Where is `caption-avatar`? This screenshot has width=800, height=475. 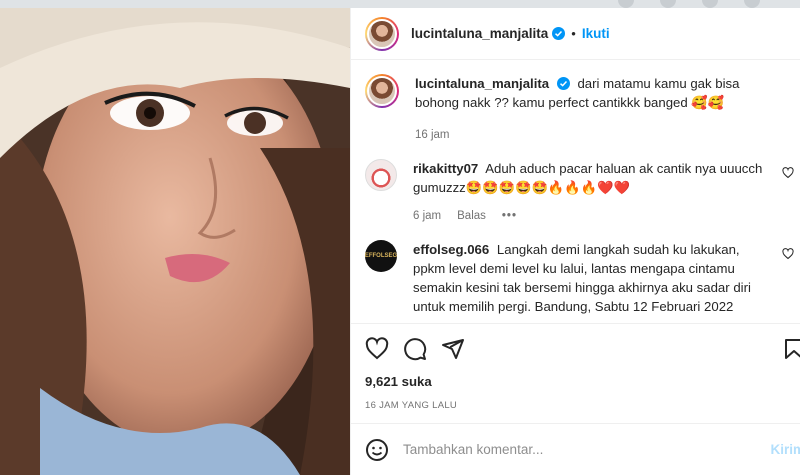 caption-avatar is located at coordinates (382, 91).